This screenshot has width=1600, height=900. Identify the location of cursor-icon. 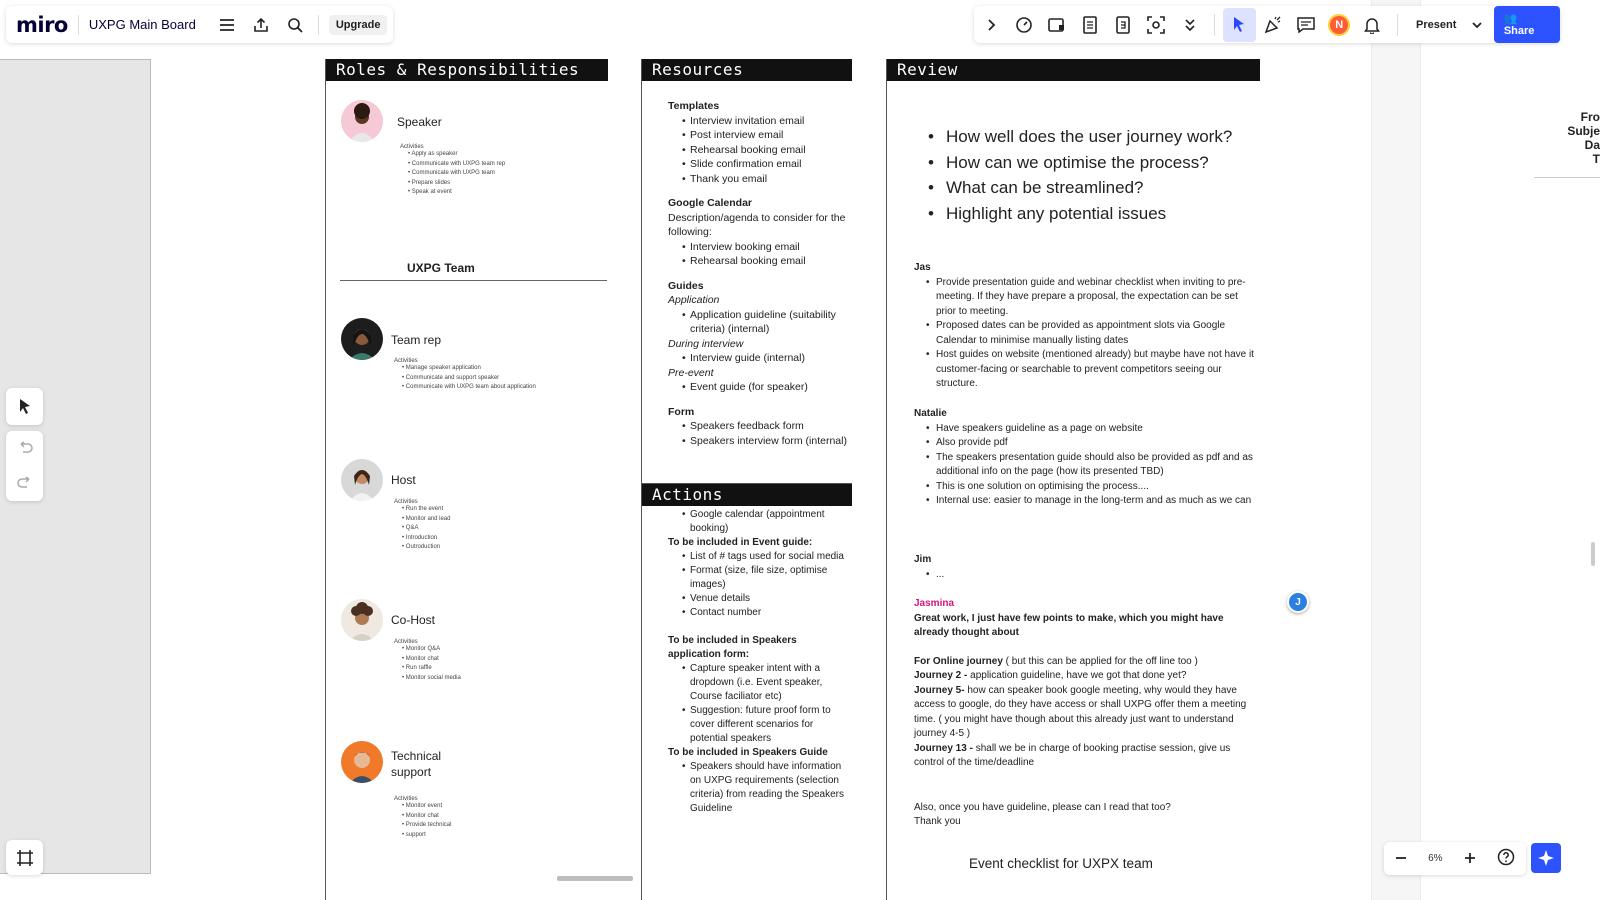
(1240, 24).